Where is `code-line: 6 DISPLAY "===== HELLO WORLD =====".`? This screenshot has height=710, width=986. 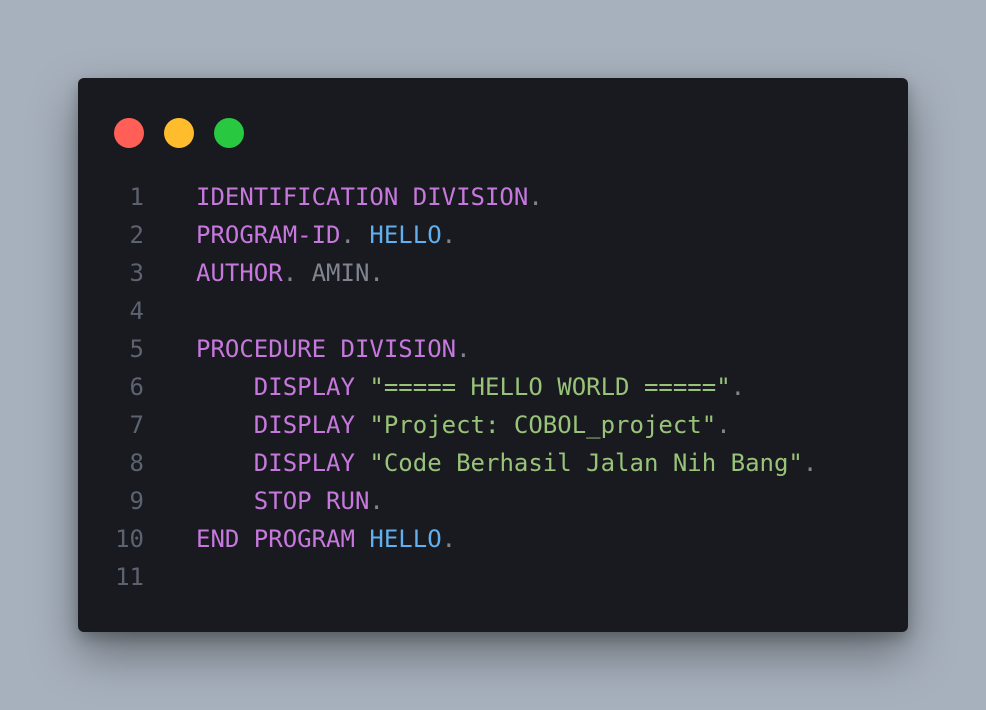
code-line: 6 DISPLAY "===== HELLO WORLD =====". is located at coordinates (493, 387).